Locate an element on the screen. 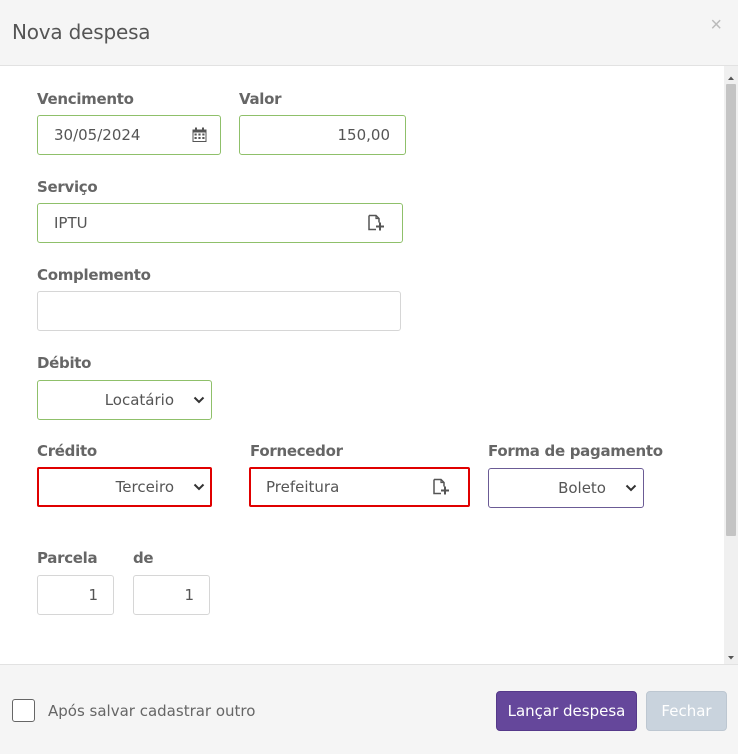  total-parcelas-value: 1 is located at coordinates (189, 595).